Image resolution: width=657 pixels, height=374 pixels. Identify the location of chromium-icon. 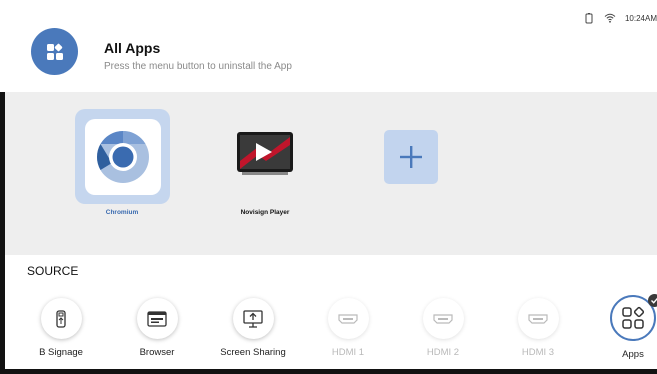
(122, 156).